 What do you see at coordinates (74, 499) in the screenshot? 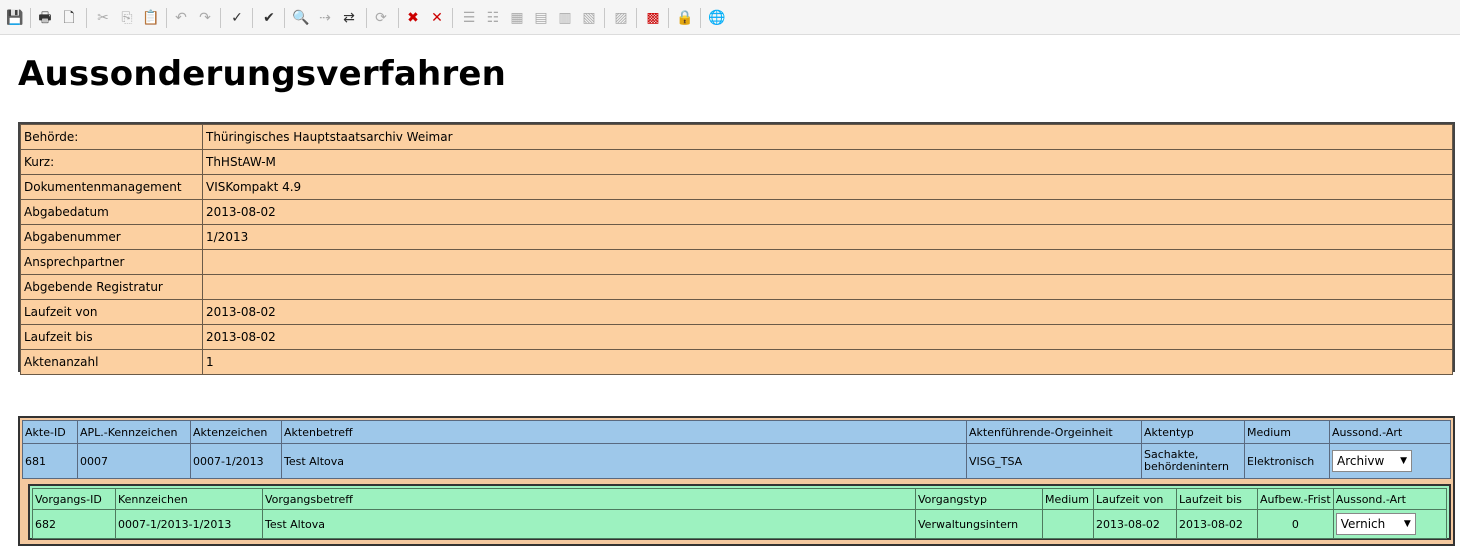
I see `column-header: Vorgangs-ID` at bounding box center [74, 499].